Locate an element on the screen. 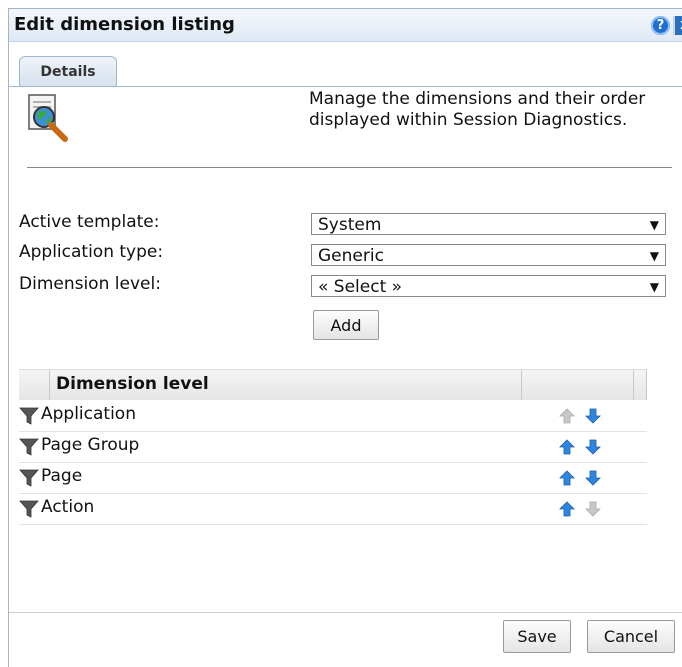 The height and width of the screenshot is (667, 682). table-row: Page is located at coordinates (333, 478).